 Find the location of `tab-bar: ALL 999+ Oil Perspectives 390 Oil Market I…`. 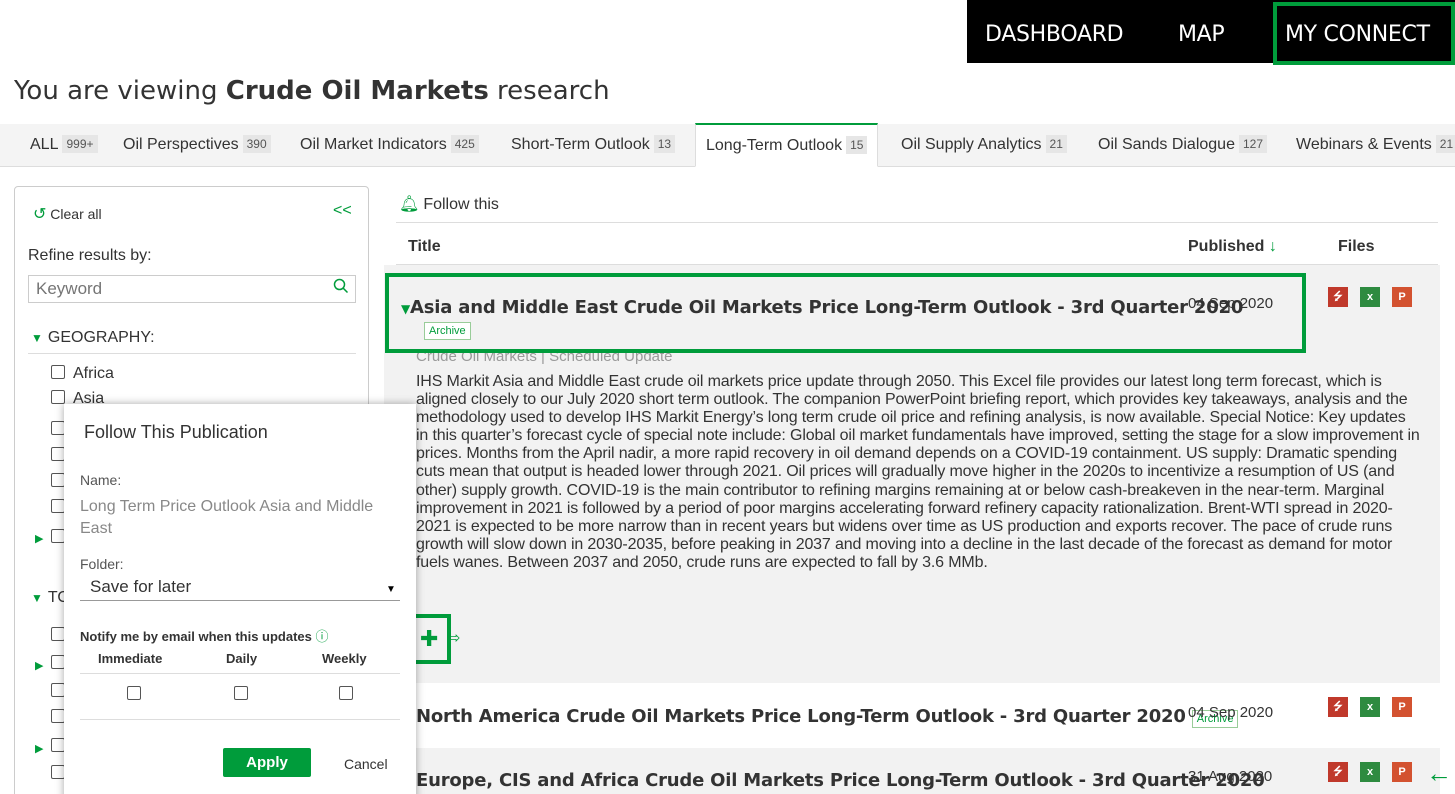

tab-bar: ALL 999+ Oil Perspectives 390 Oil Market I… is located at coordinates (727, 145).